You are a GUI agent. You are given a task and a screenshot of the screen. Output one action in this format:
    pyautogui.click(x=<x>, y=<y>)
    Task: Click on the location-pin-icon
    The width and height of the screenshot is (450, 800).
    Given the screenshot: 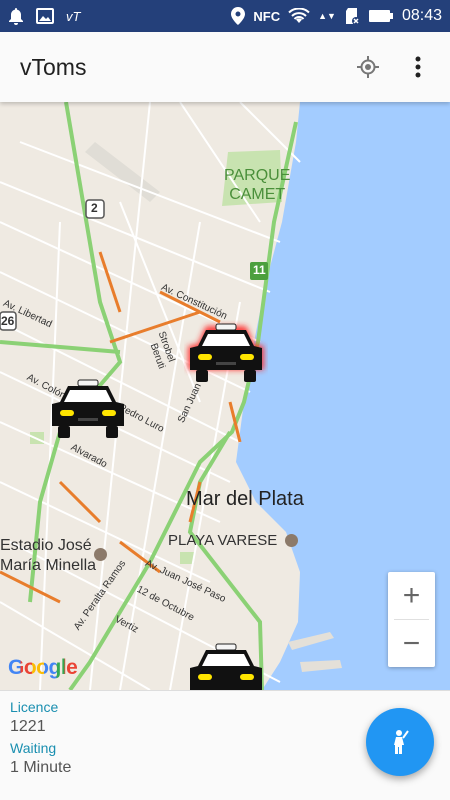 What is the action you would take?
    pyautogui.click(x=238, y=16)
    